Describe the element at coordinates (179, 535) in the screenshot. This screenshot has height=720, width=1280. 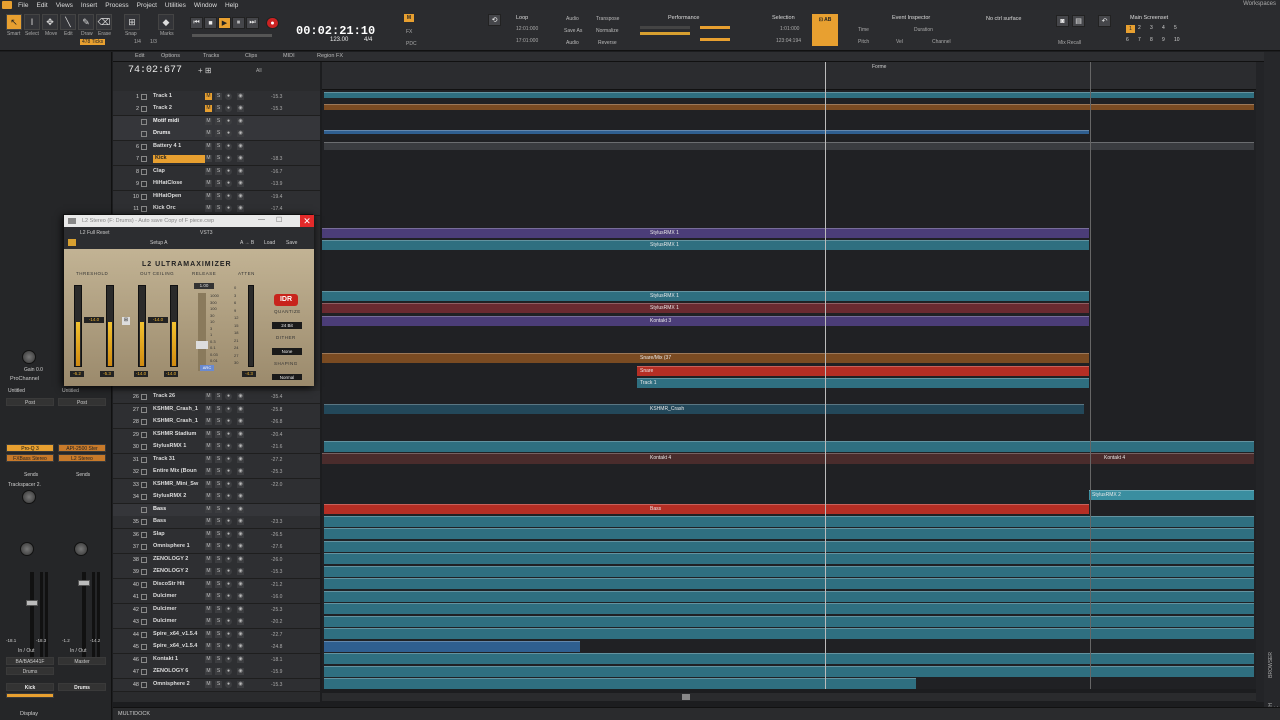
I see `track-name: Slap` at that location.